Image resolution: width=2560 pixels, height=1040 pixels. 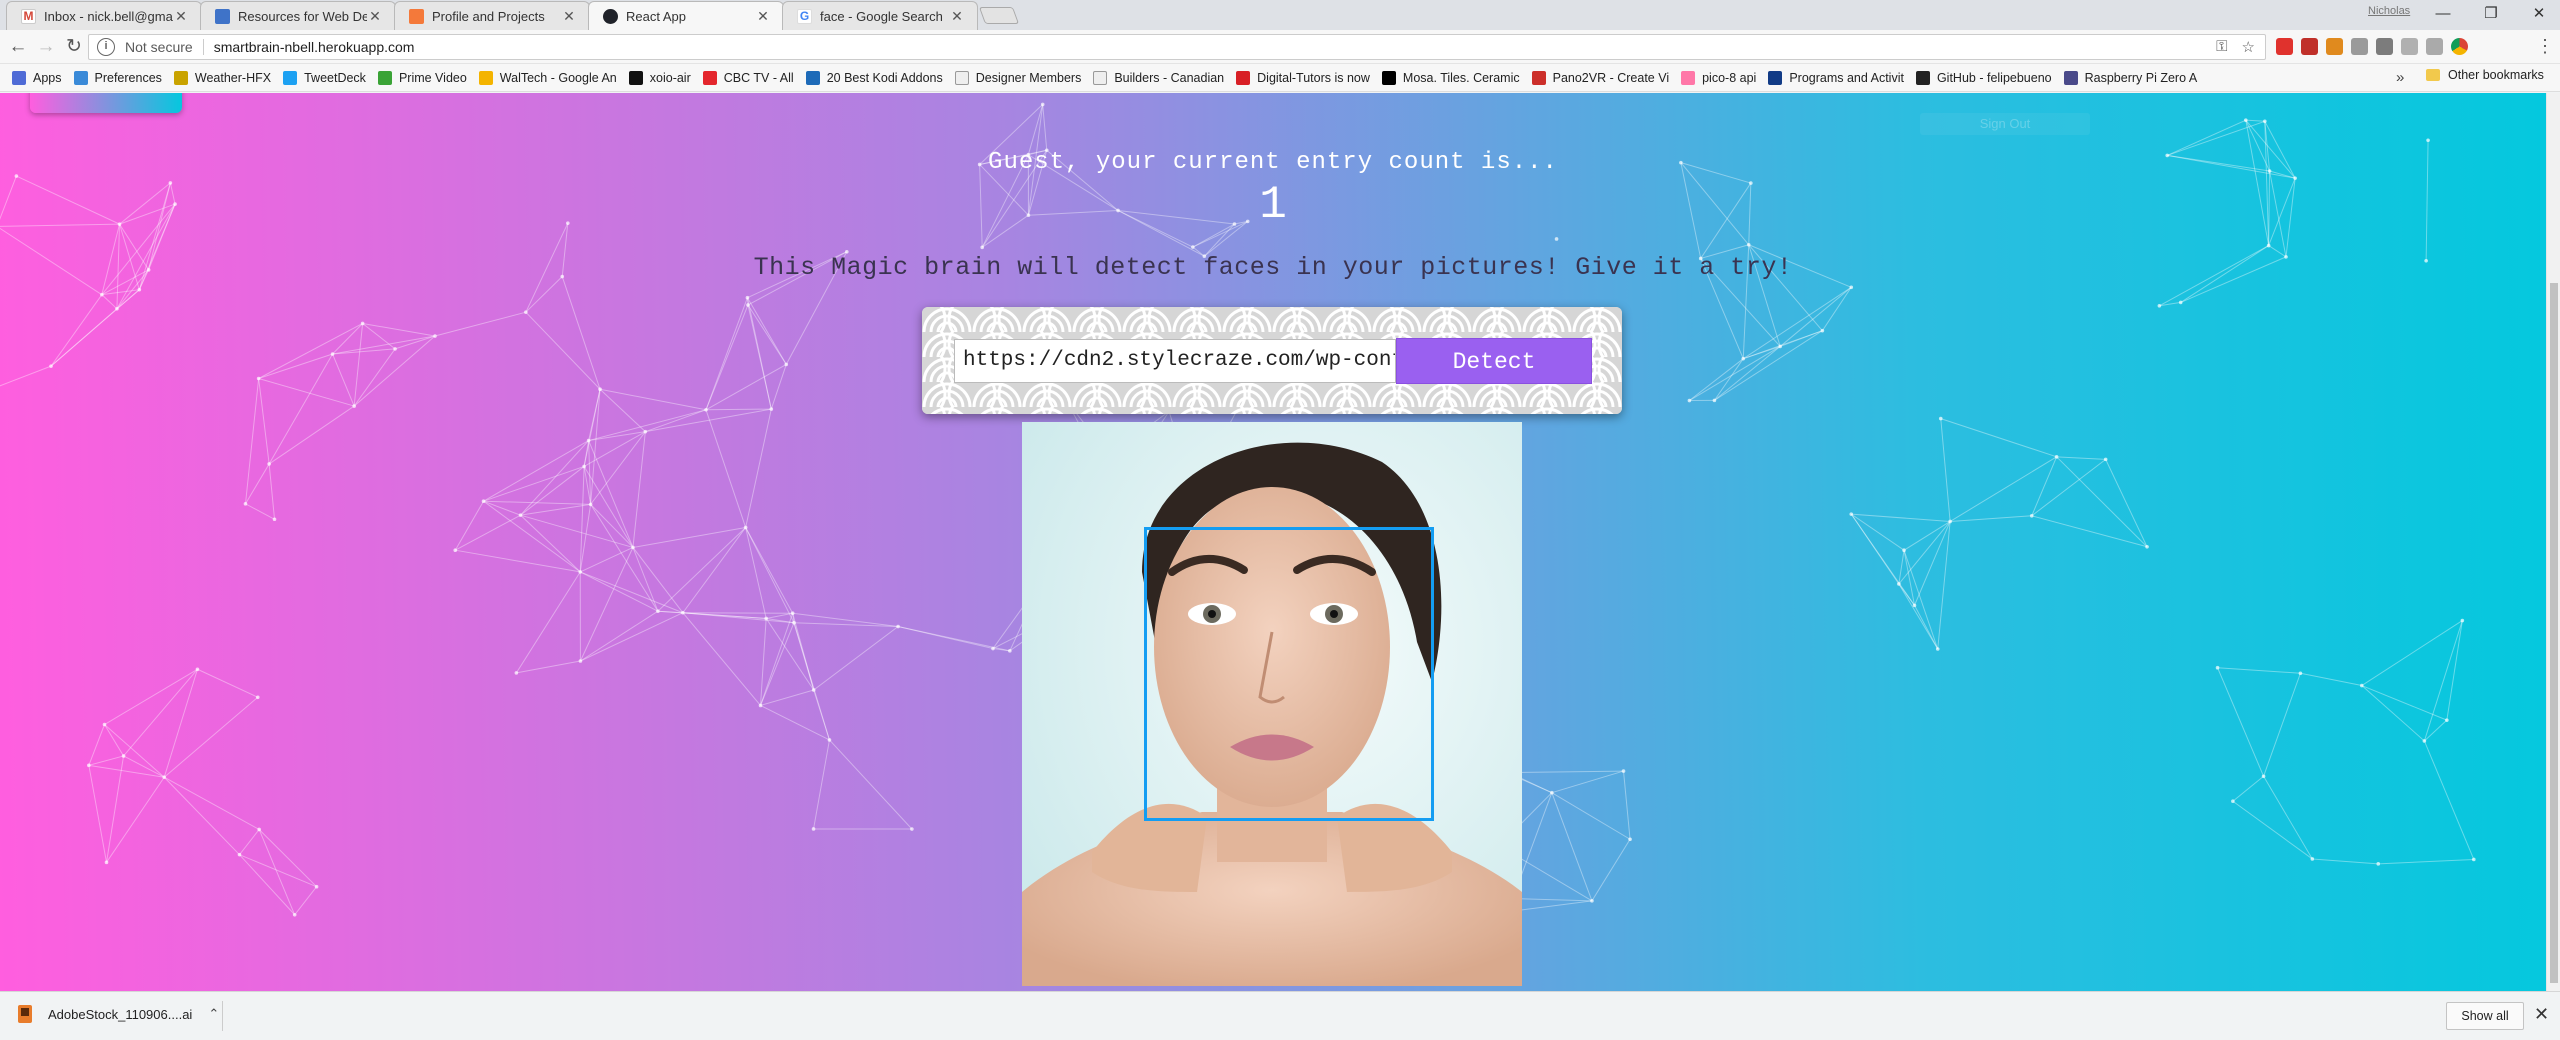 What do you see at coordinates (118, 1014) in the screenshot?
I see `download-item: AdobeStock_110906....ai ⌃` at bounding box center [118, 1014].